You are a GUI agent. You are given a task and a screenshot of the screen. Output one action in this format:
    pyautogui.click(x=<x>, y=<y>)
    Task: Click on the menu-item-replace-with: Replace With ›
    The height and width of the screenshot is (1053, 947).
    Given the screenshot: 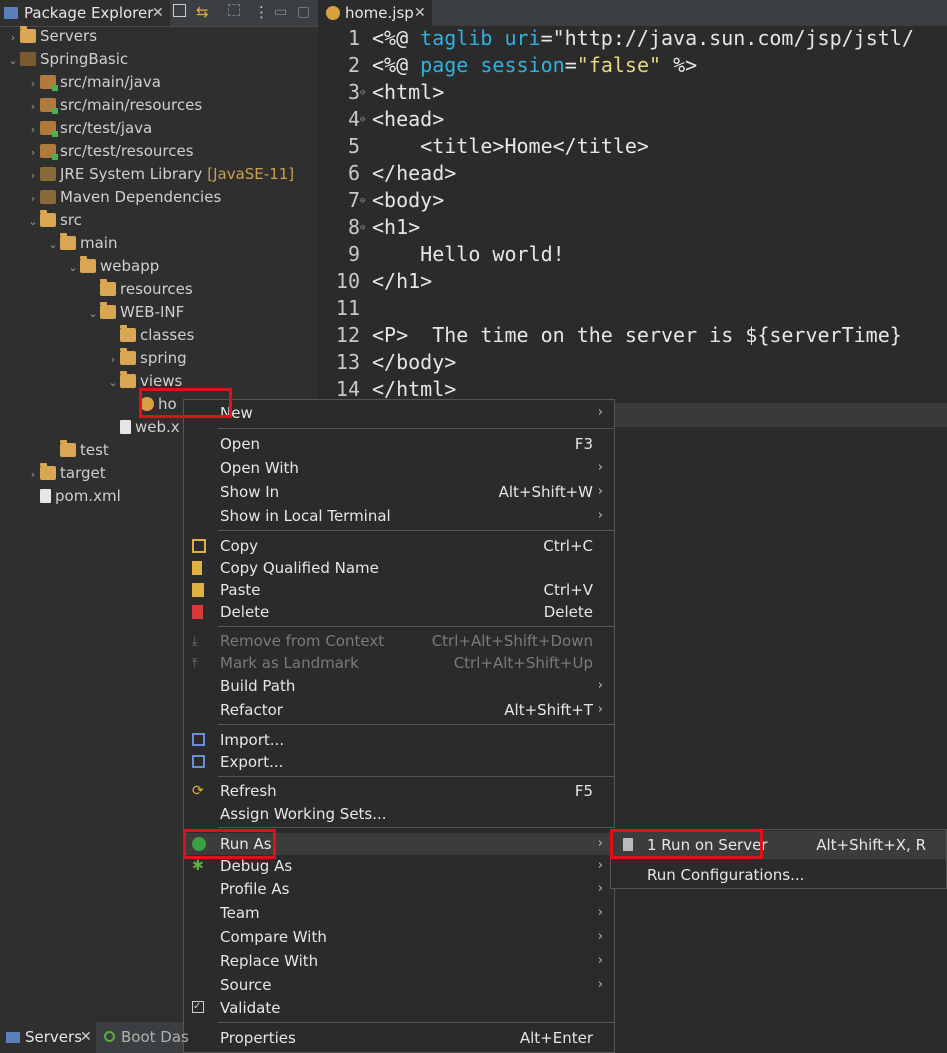 What is the action you would take?
    pyautogui.click(x=399, y=961)
    